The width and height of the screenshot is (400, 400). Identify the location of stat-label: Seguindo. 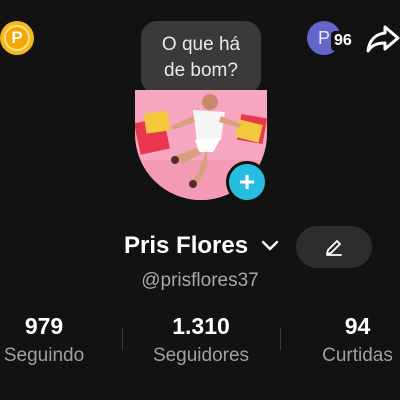
(44, 355).